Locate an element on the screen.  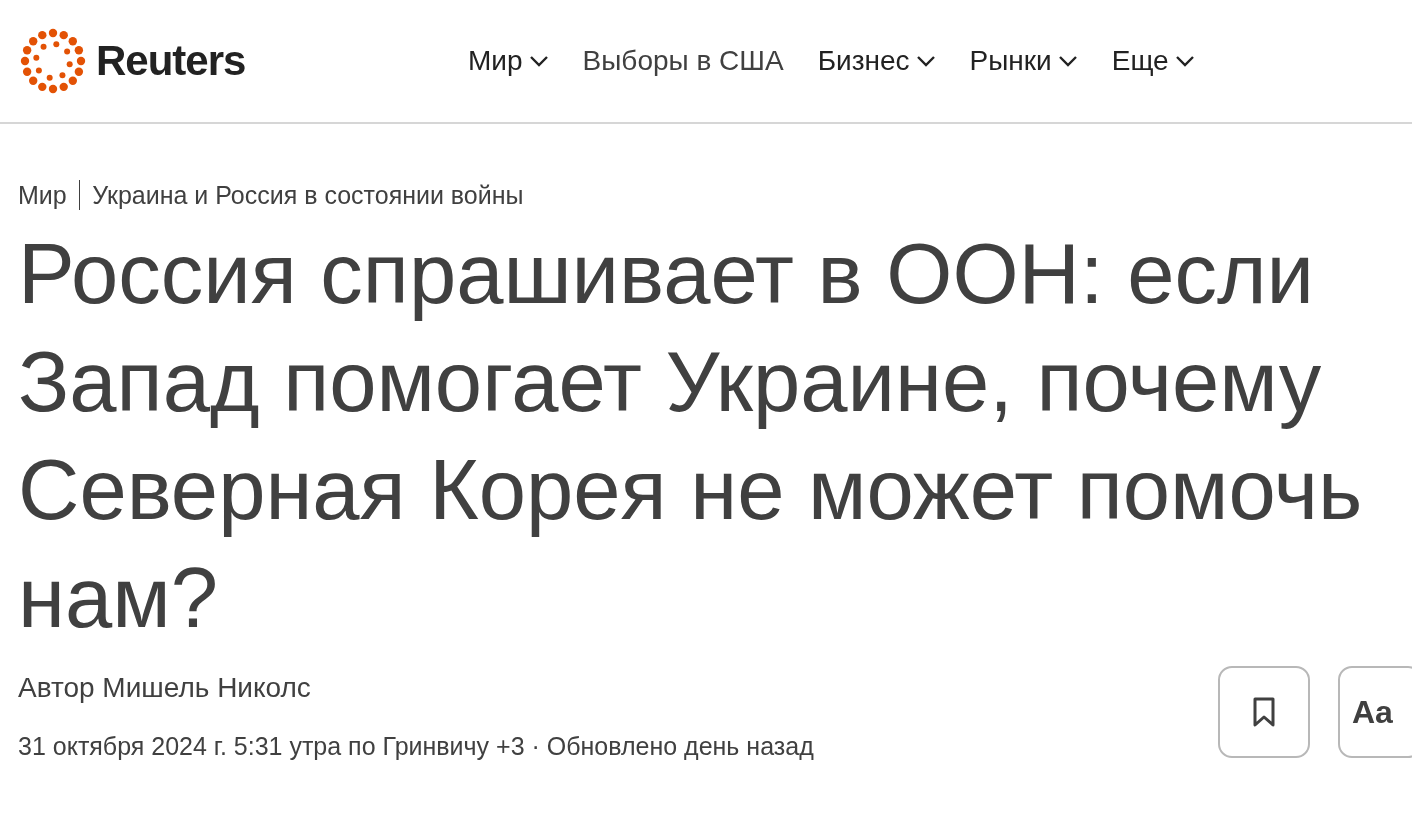
nav-link: Рынки is located at coordinates (1023, 61).